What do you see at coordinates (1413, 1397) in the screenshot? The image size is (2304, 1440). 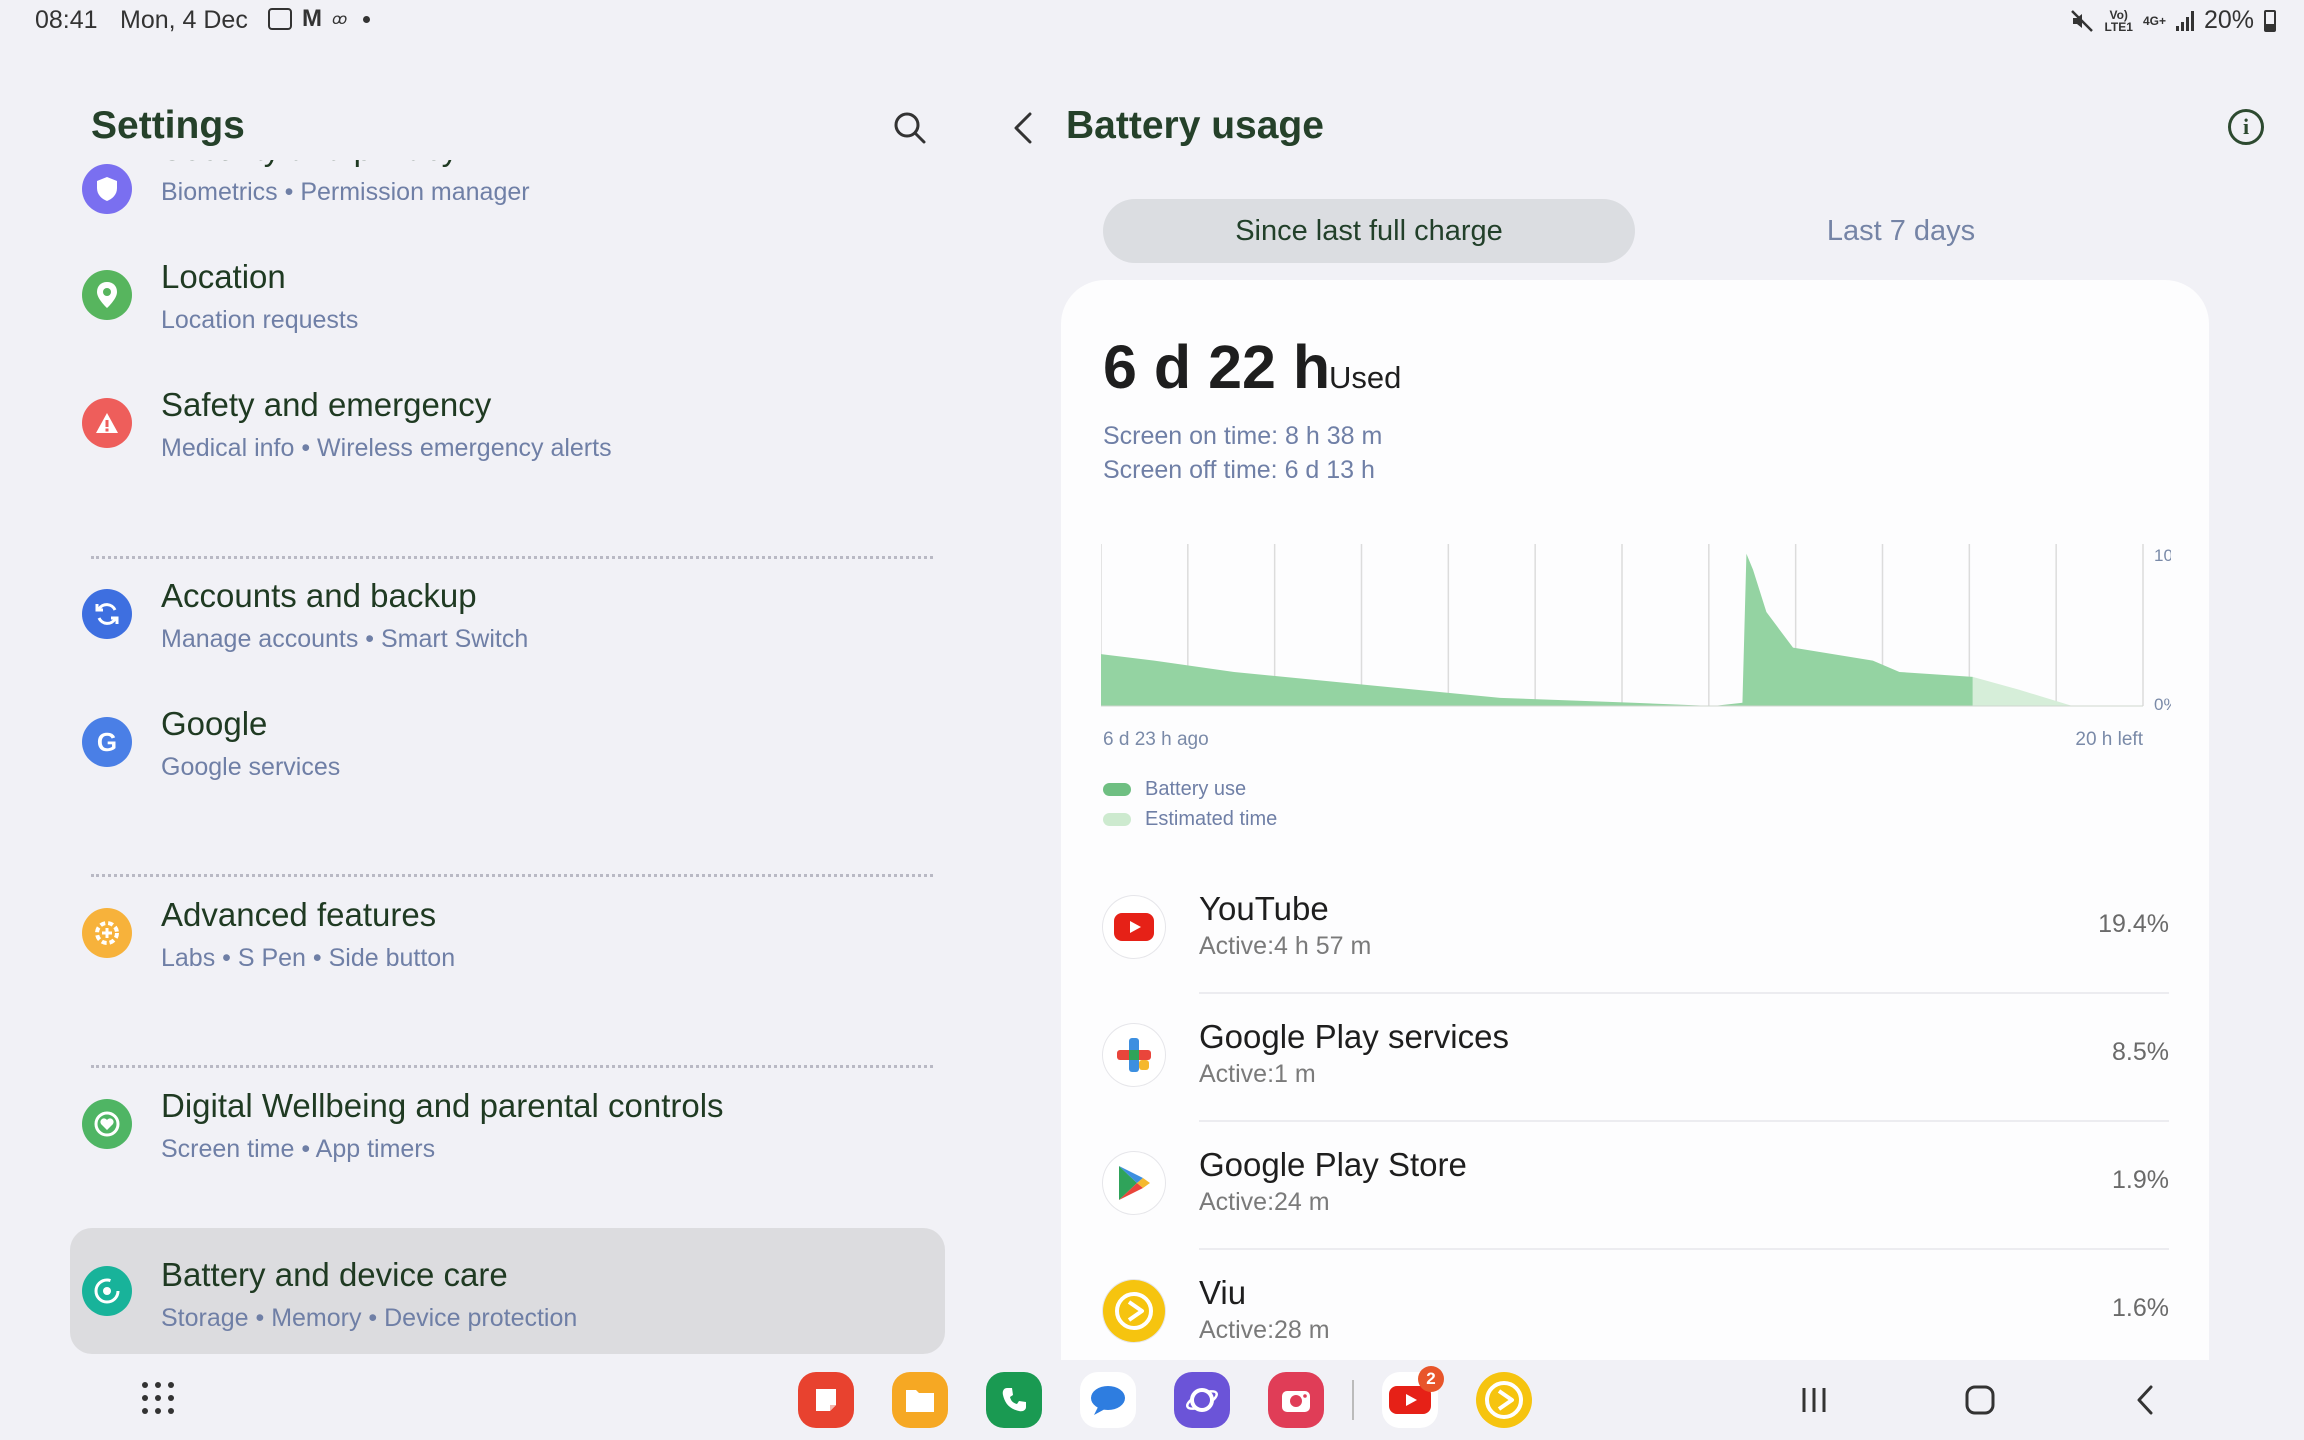 I see `youtube-icon: 2` at bounding box center [1413, 1397].